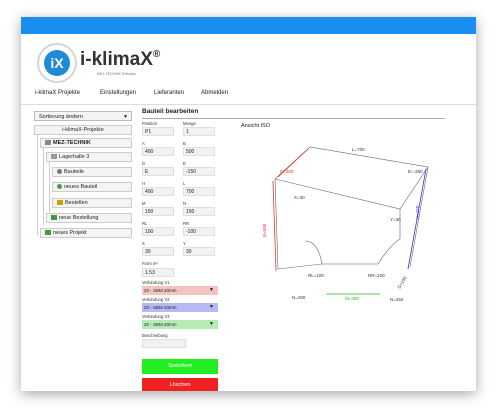 This screenshot has width=500, height=416. What do you see at coordinates (156, 54) in the screenshot?
I see `logo-reg: ®` at bounding box center [156, 54].